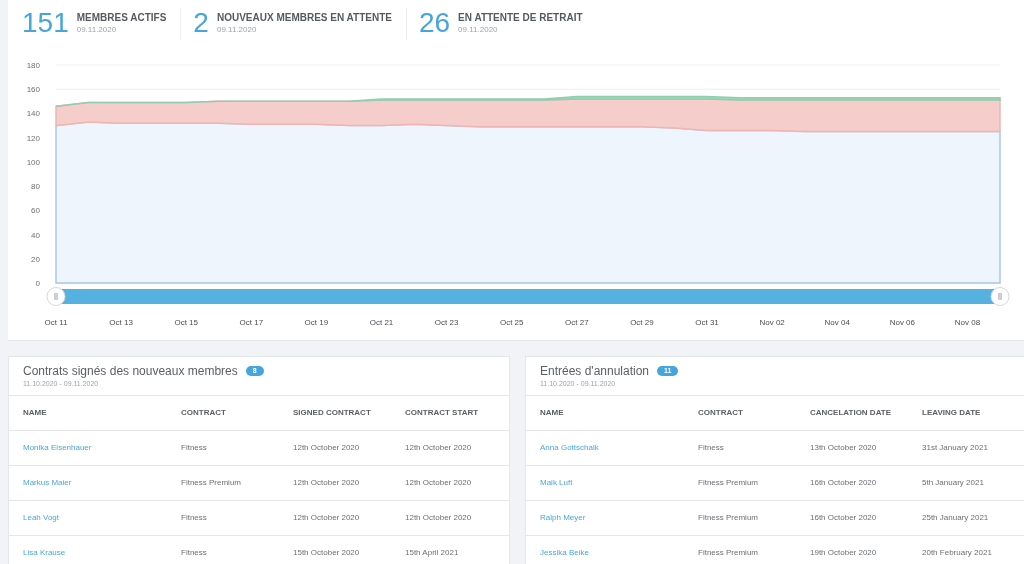 Image resolution: width=1024 pixels, height=564 pixels. I want to click on y-axis-label: 140, so click(33, 114).